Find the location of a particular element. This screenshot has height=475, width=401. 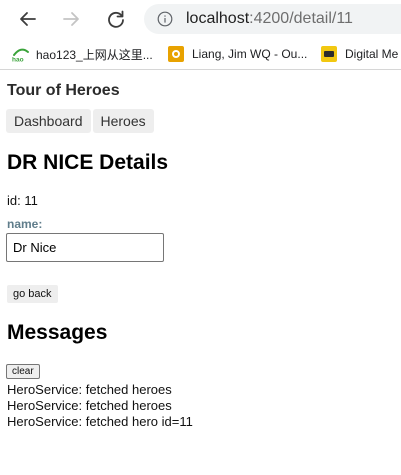

url-text: localhost:4200/detail/11 is located at coordinates (269, 19).